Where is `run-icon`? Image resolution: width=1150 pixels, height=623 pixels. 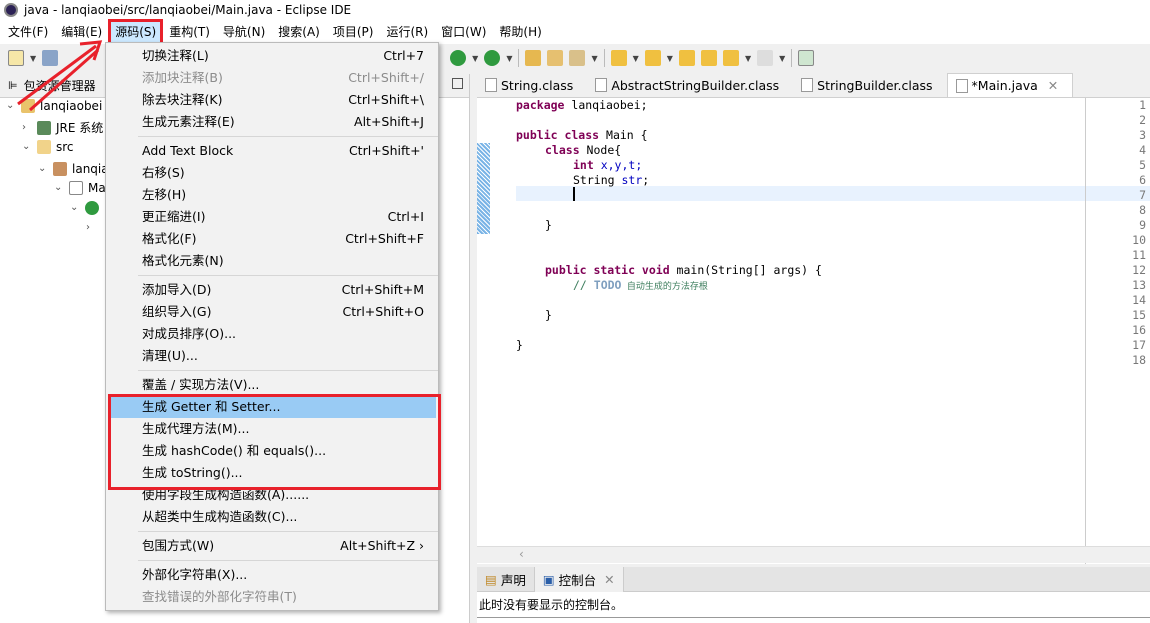
run-icon is located at coordinates (458, 58).